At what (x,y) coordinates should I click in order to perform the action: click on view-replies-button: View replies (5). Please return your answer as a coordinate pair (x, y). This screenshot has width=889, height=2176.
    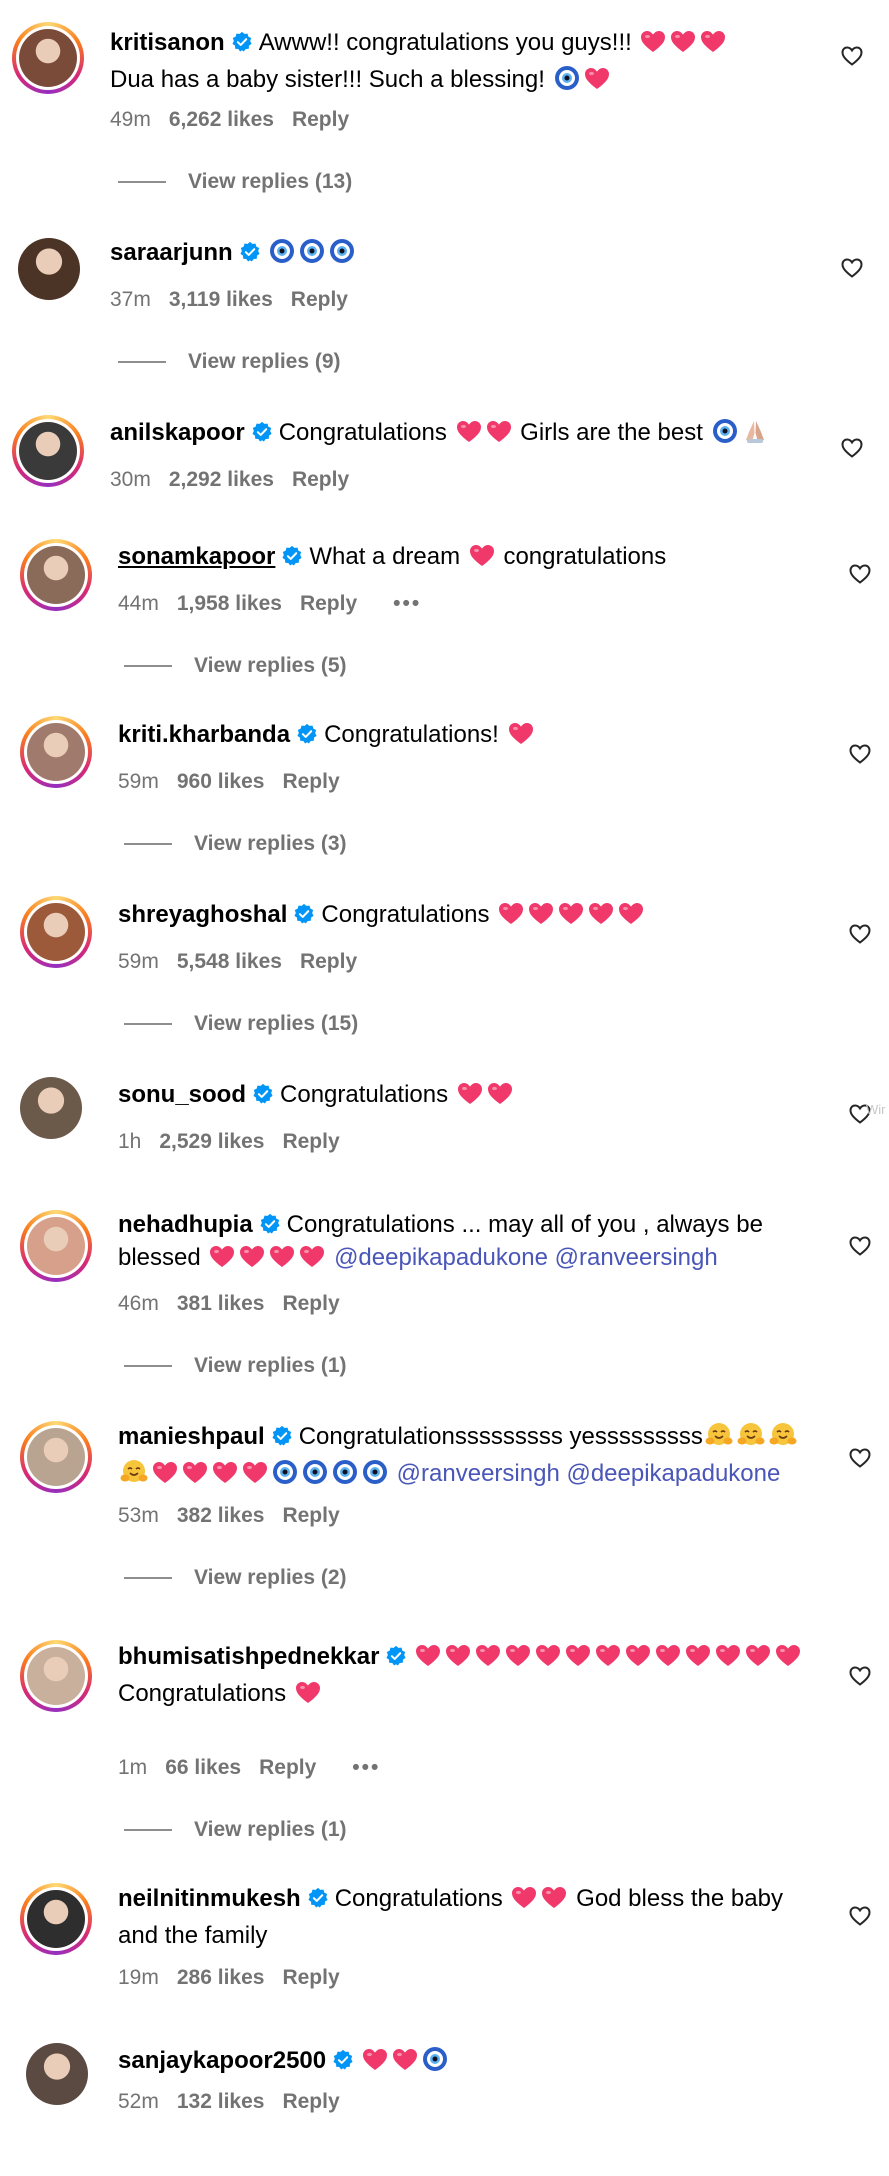
    Looking at the image, I should click on (235, 666).